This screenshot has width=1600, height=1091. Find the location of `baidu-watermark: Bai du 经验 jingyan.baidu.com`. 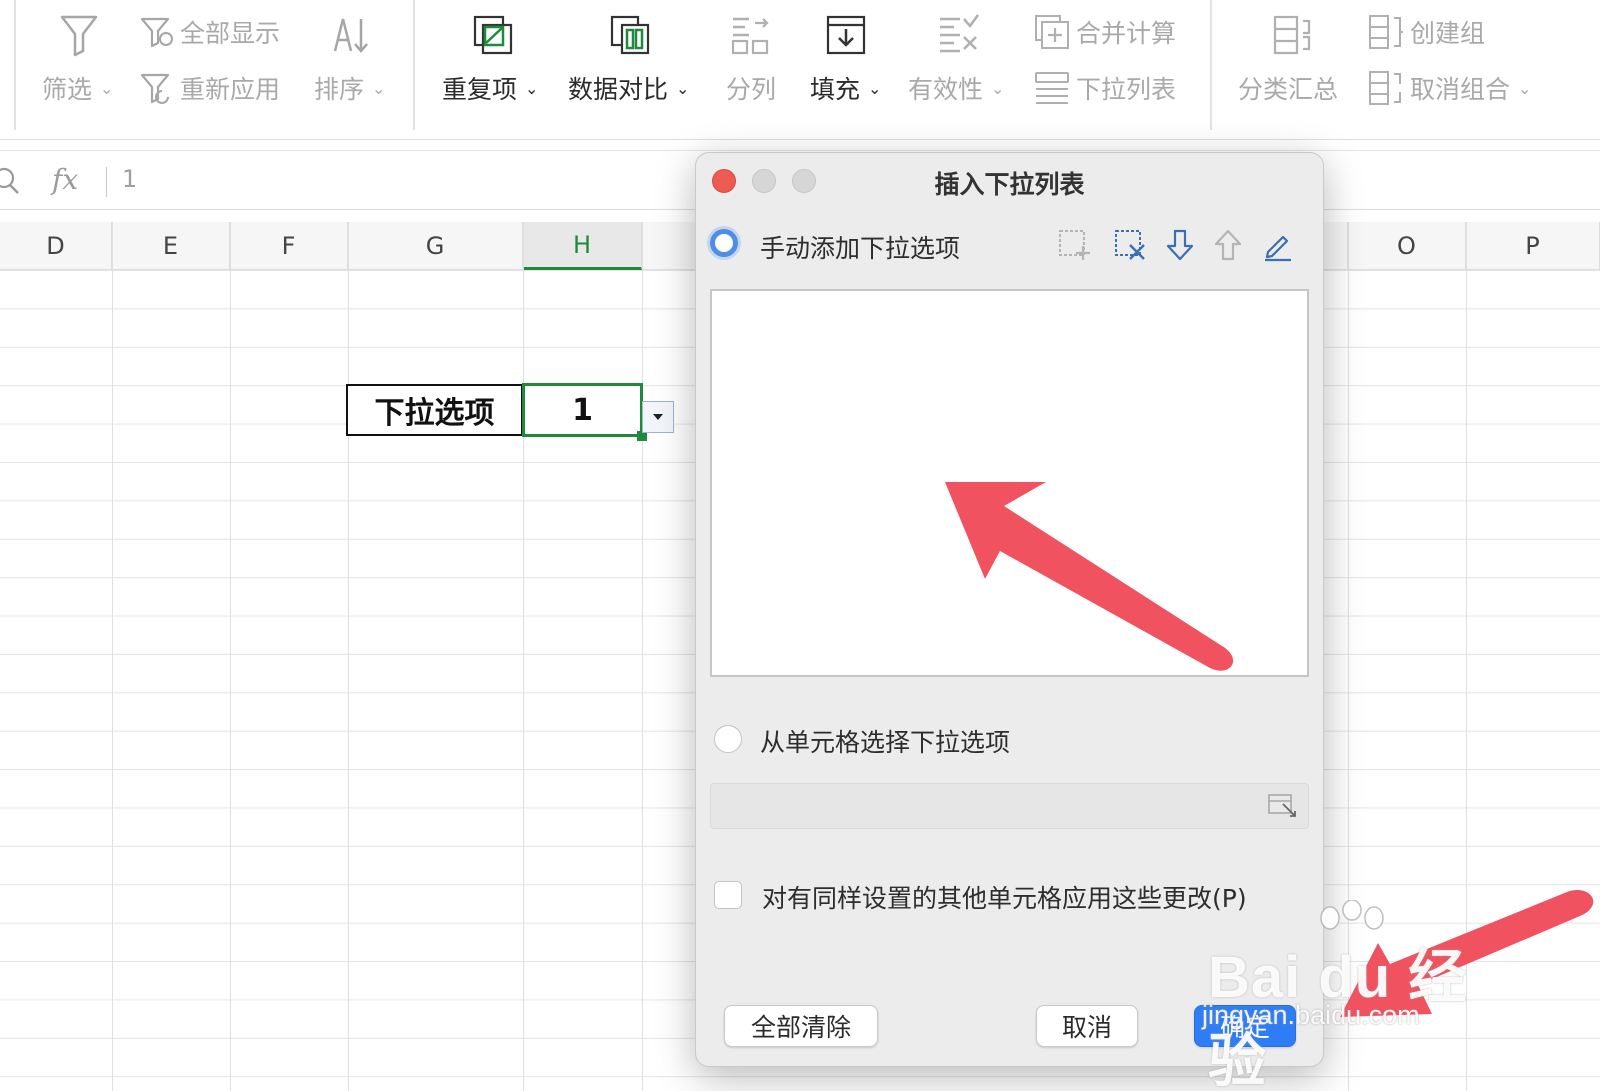

baidu-watermark: Bai du 经验 jingyan.baidu.com is located at coordinates (1350, 995).